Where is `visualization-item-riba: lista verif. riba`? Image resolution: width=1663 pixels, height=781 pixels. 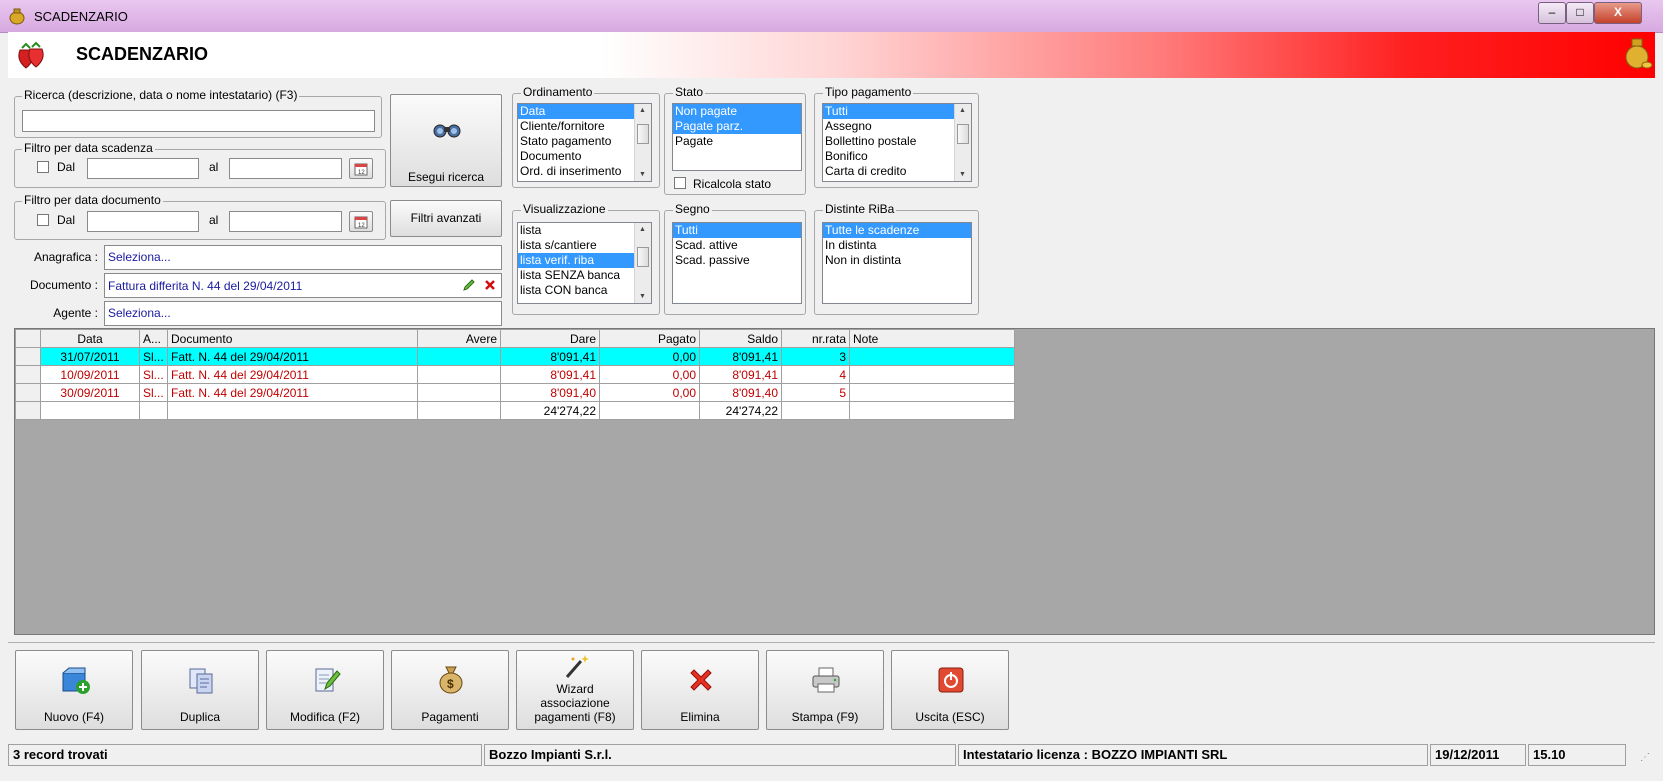 visualization-item-riba: lista verif. riba is located at coordinates (584, 260).